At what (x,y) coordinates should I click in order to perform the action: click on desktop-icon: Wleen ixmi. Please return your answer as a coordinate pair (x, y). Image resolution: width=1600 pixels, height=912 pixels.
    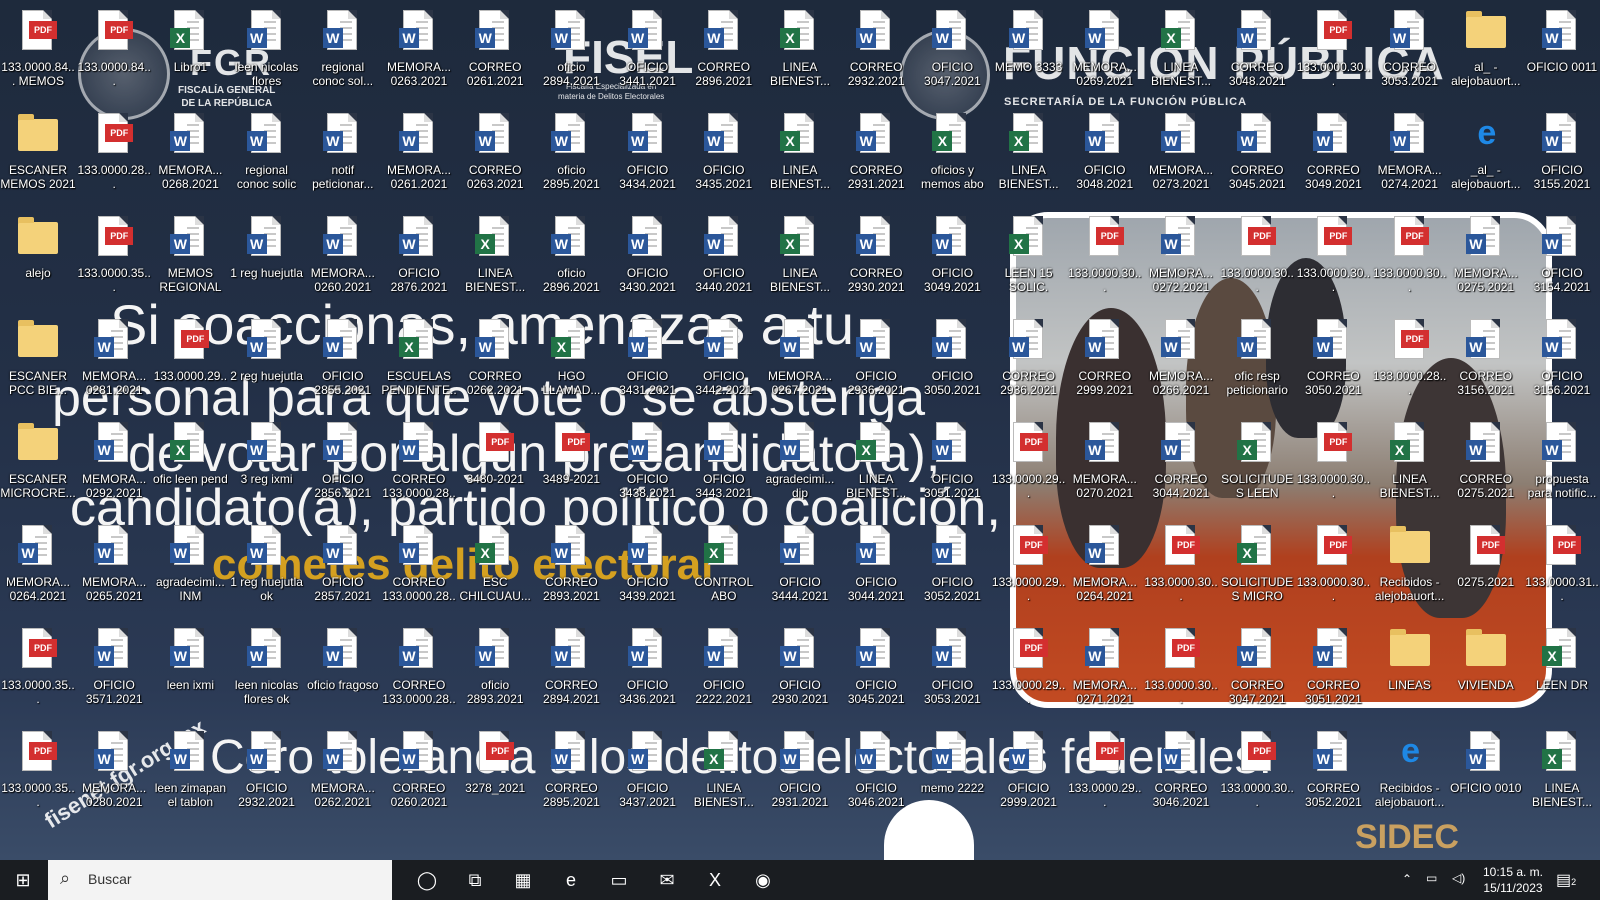
    Looking at the image, I should click on (190, 674).